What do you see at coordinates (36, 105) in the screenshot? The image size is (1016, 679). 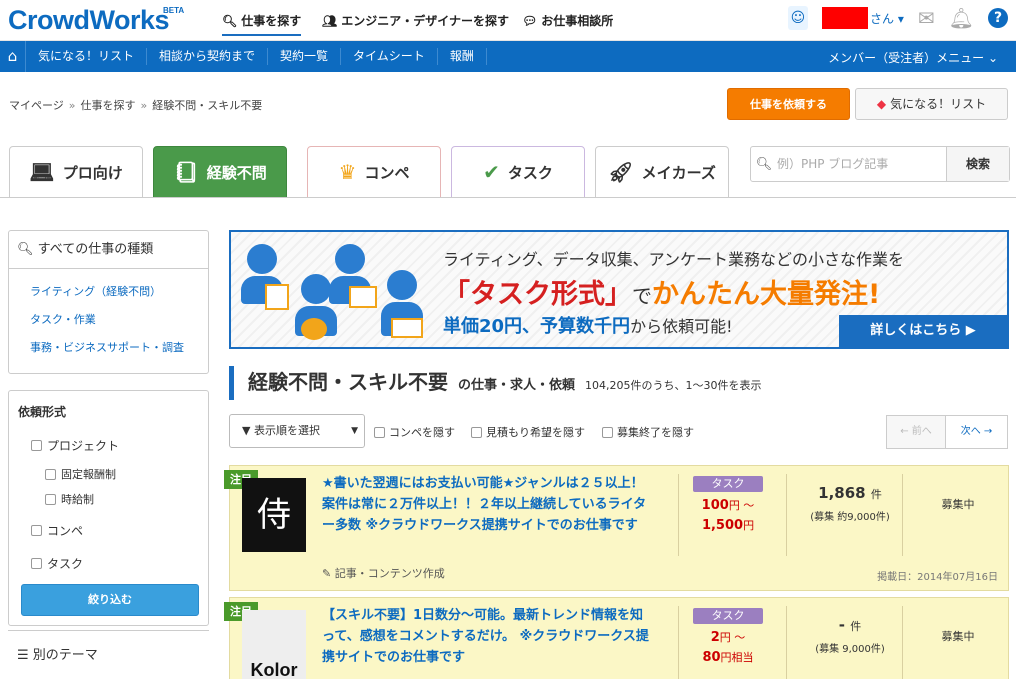 I see `breadcrumb-mypage: マイページ` at bounding box center [36, 105].